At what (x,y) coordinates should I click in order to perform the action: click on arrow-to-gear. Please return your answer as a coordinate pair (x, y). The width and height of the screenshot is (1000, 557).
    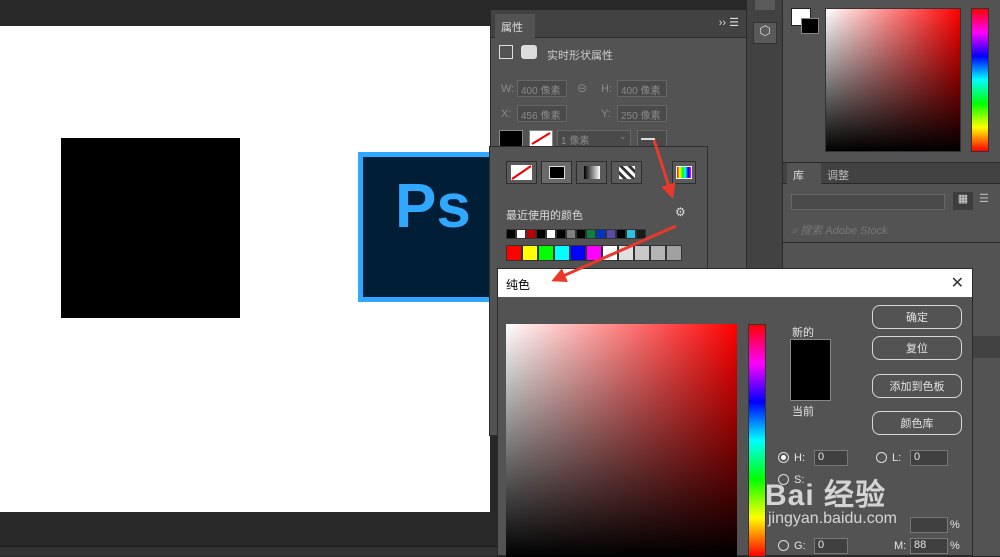
    Looking at the image, I should click on (664, 169).